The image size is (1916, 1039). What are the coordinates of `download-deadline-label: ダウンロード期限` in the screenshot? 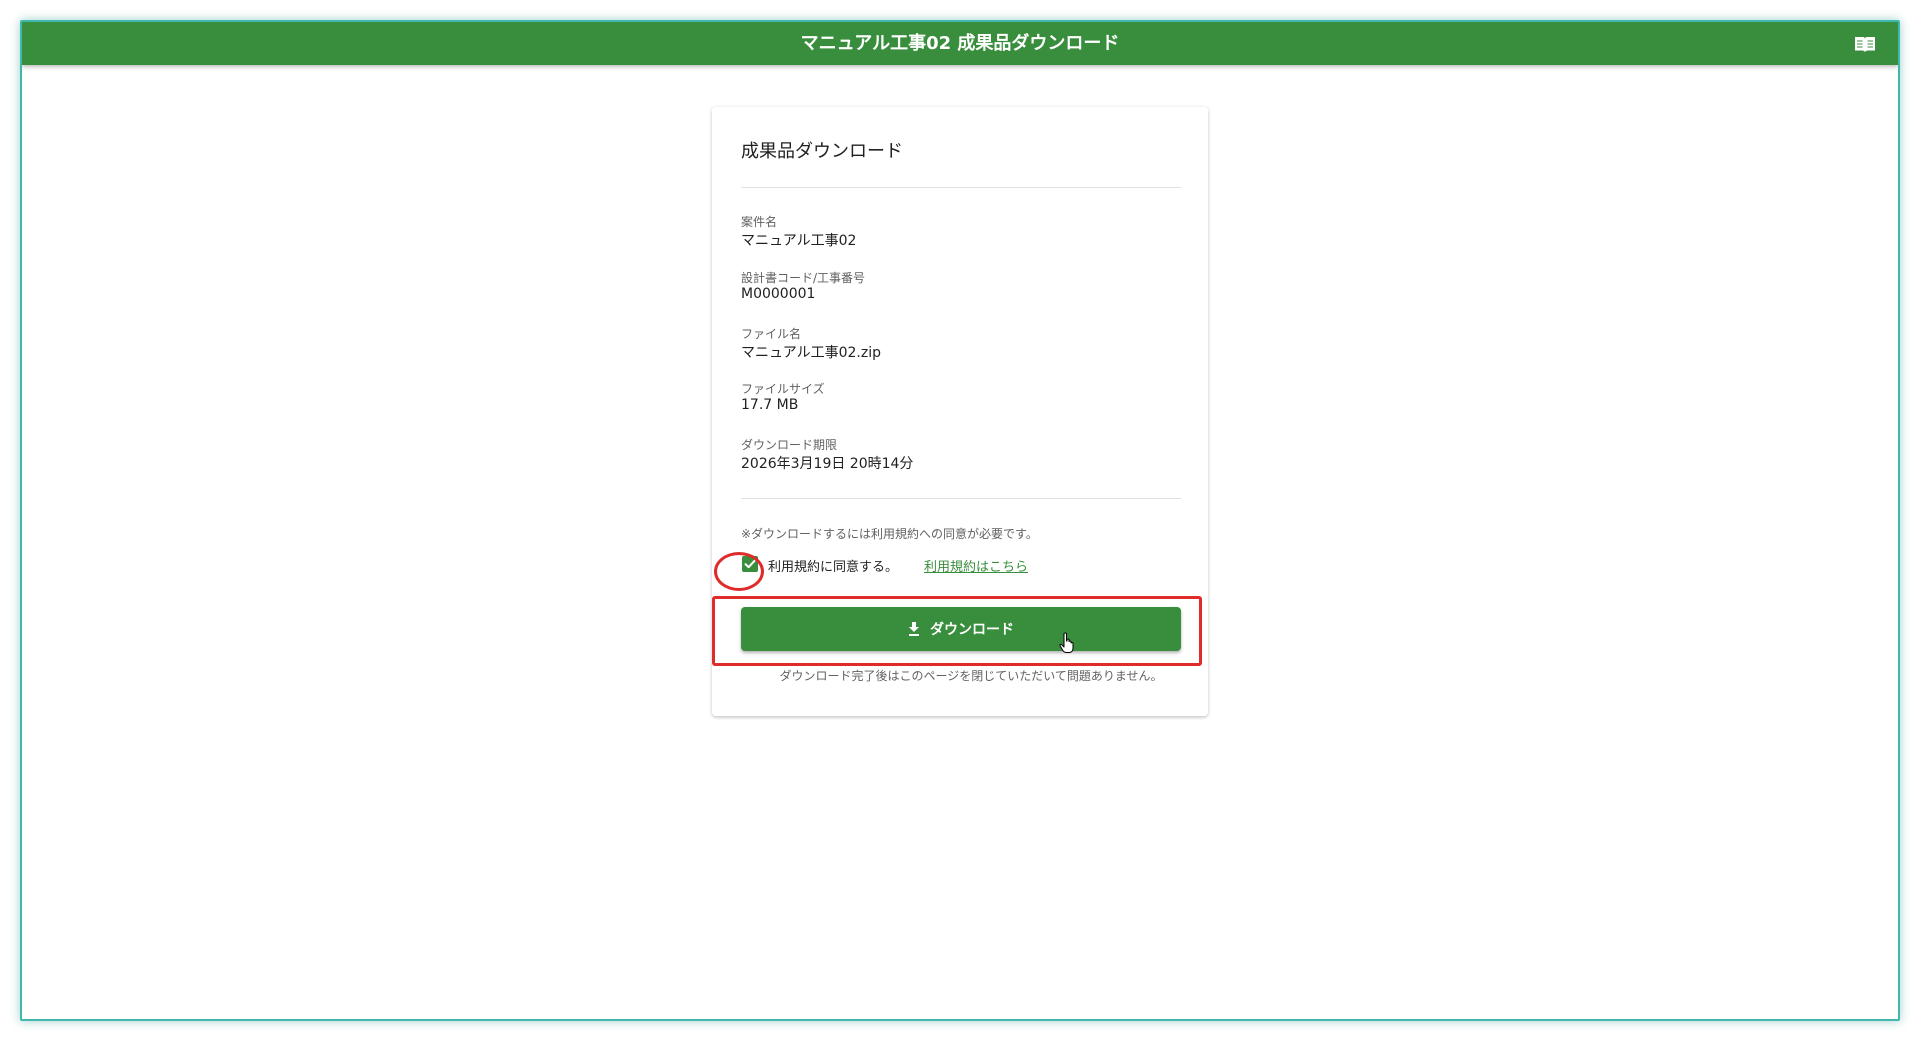 It's located at (789, 445).